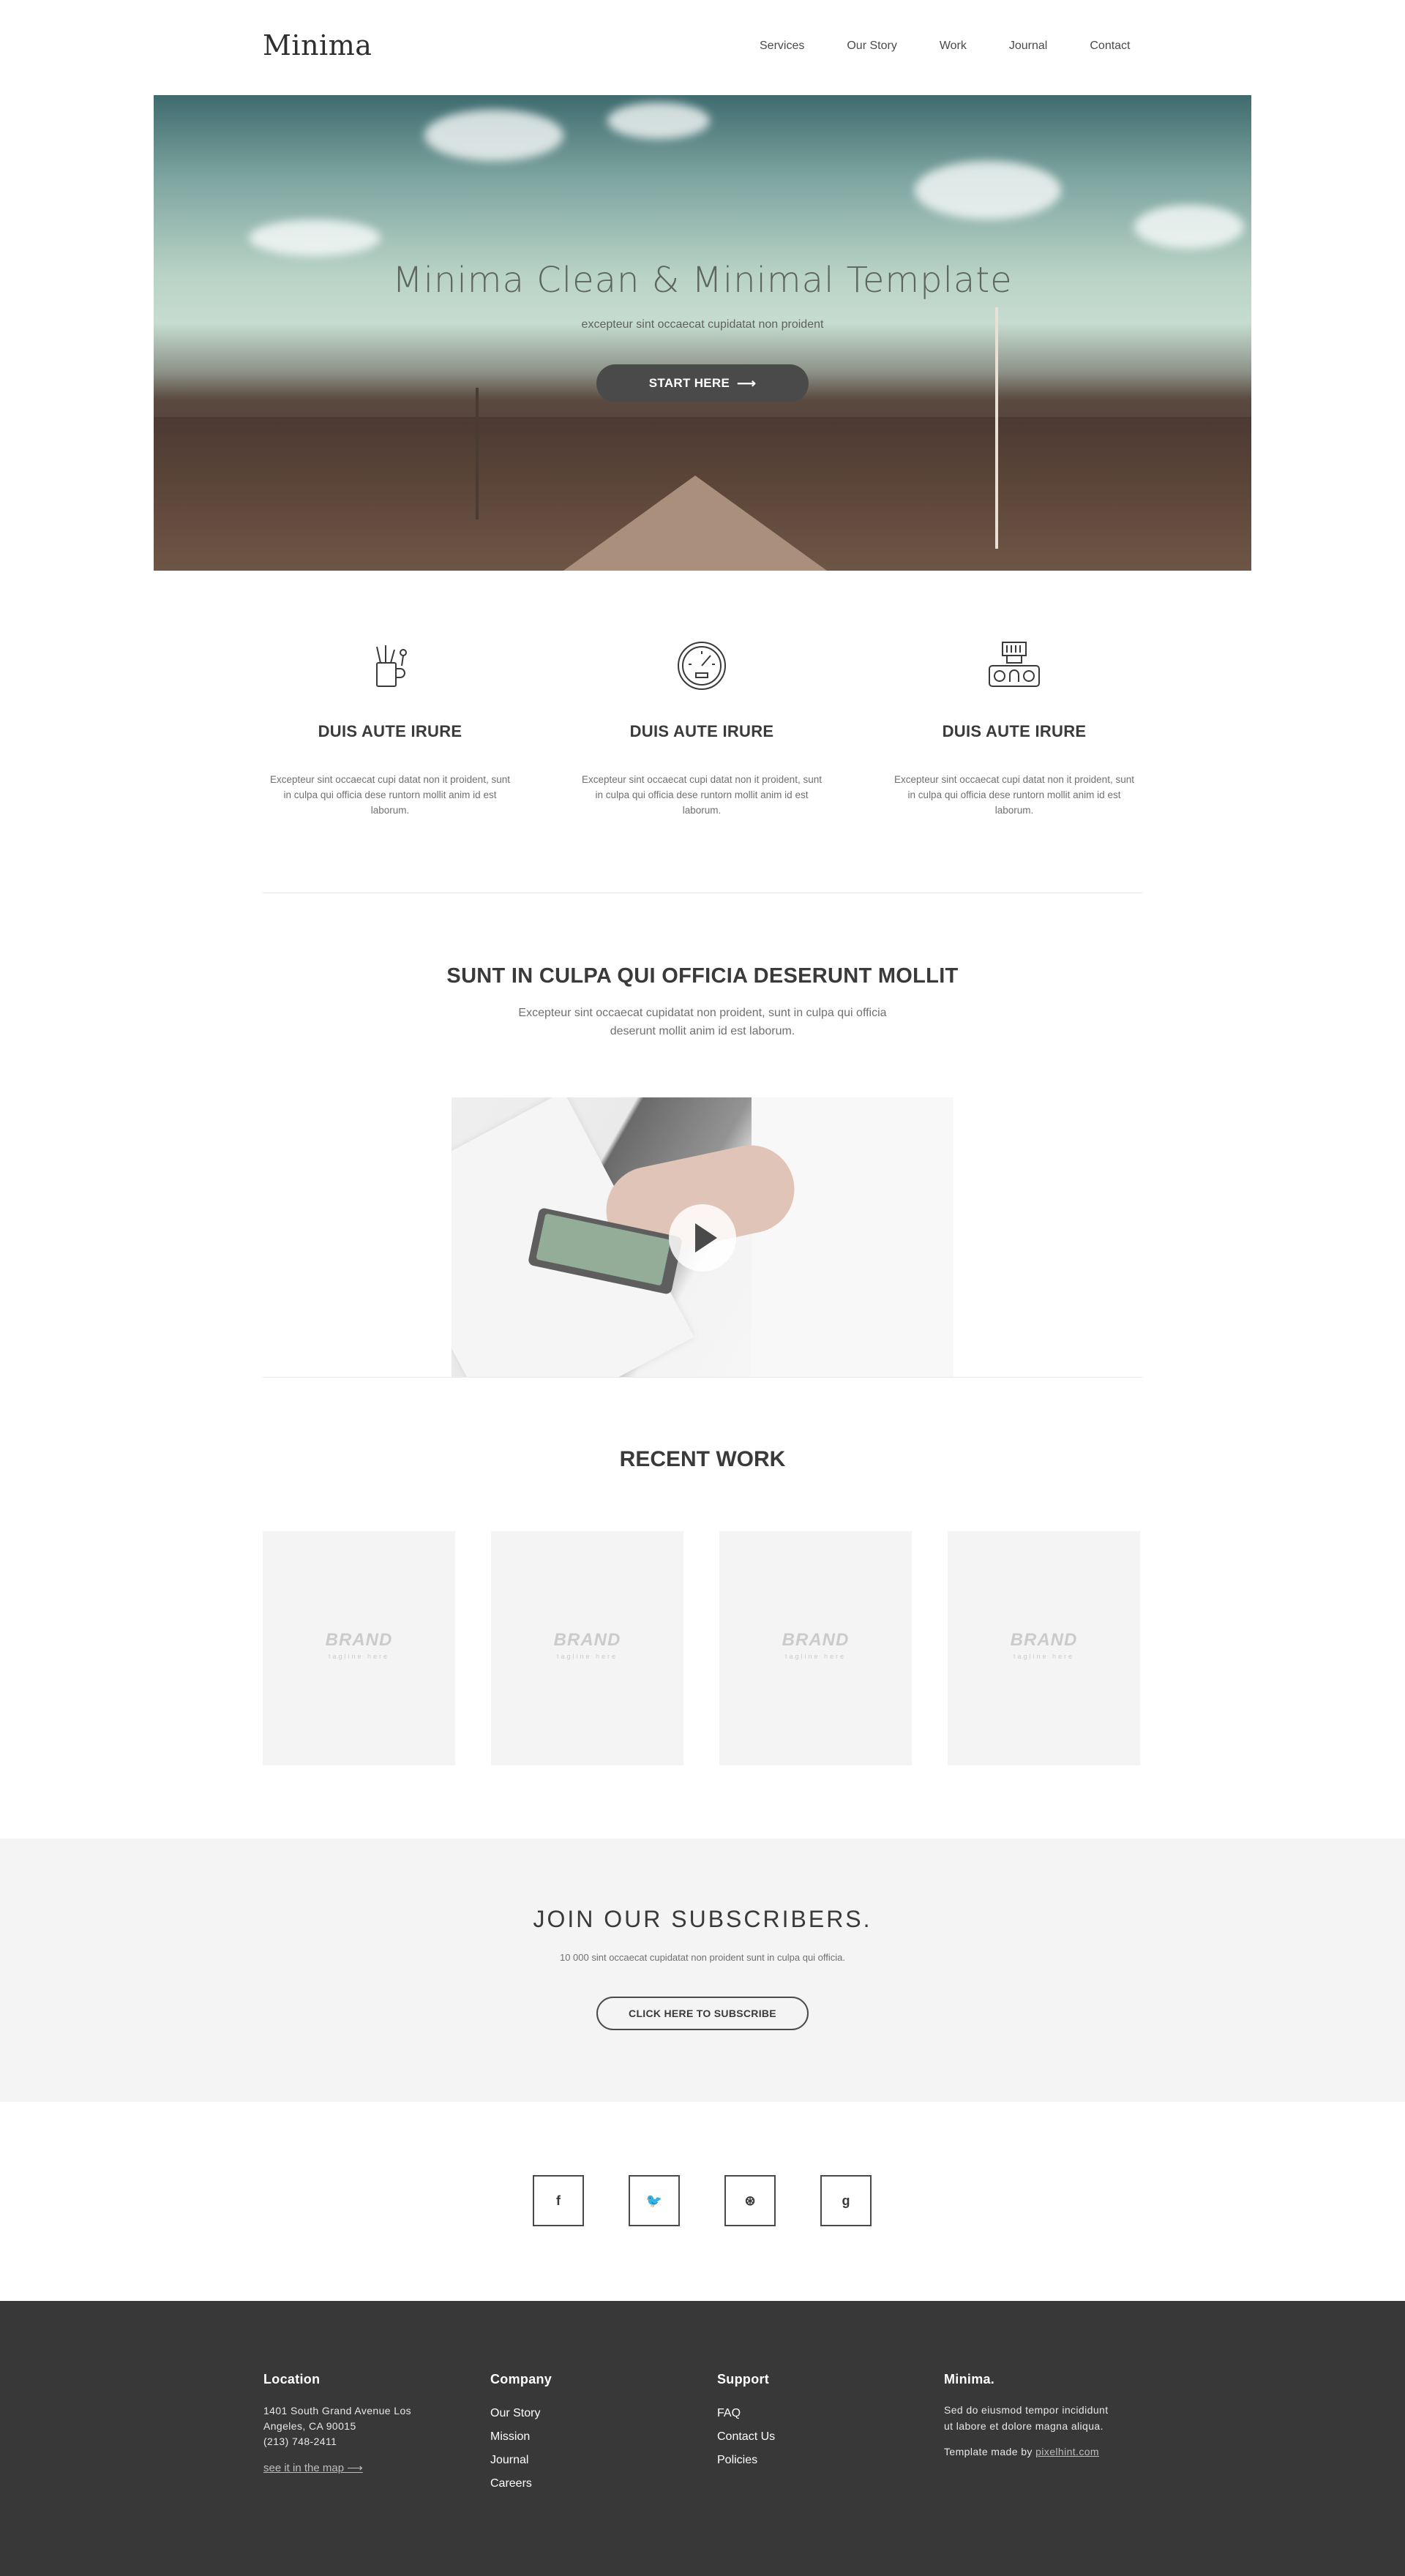 The image size is (1405, 2576). What do you see at coordinates (654, 2200) in the screenshot?
I see `twitter-icon: 🐦` at bounding box center [654, 2200].